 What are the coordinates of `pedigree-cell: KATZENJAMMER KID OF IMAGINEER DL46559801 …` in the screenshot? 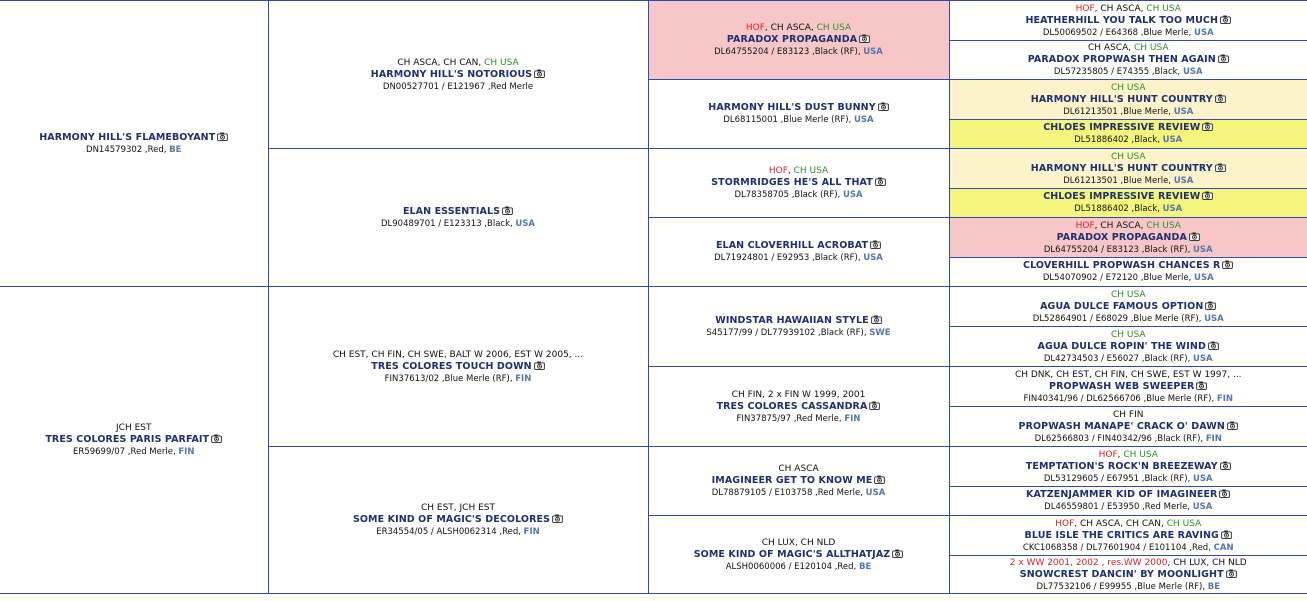 It's located at (1127, 501).